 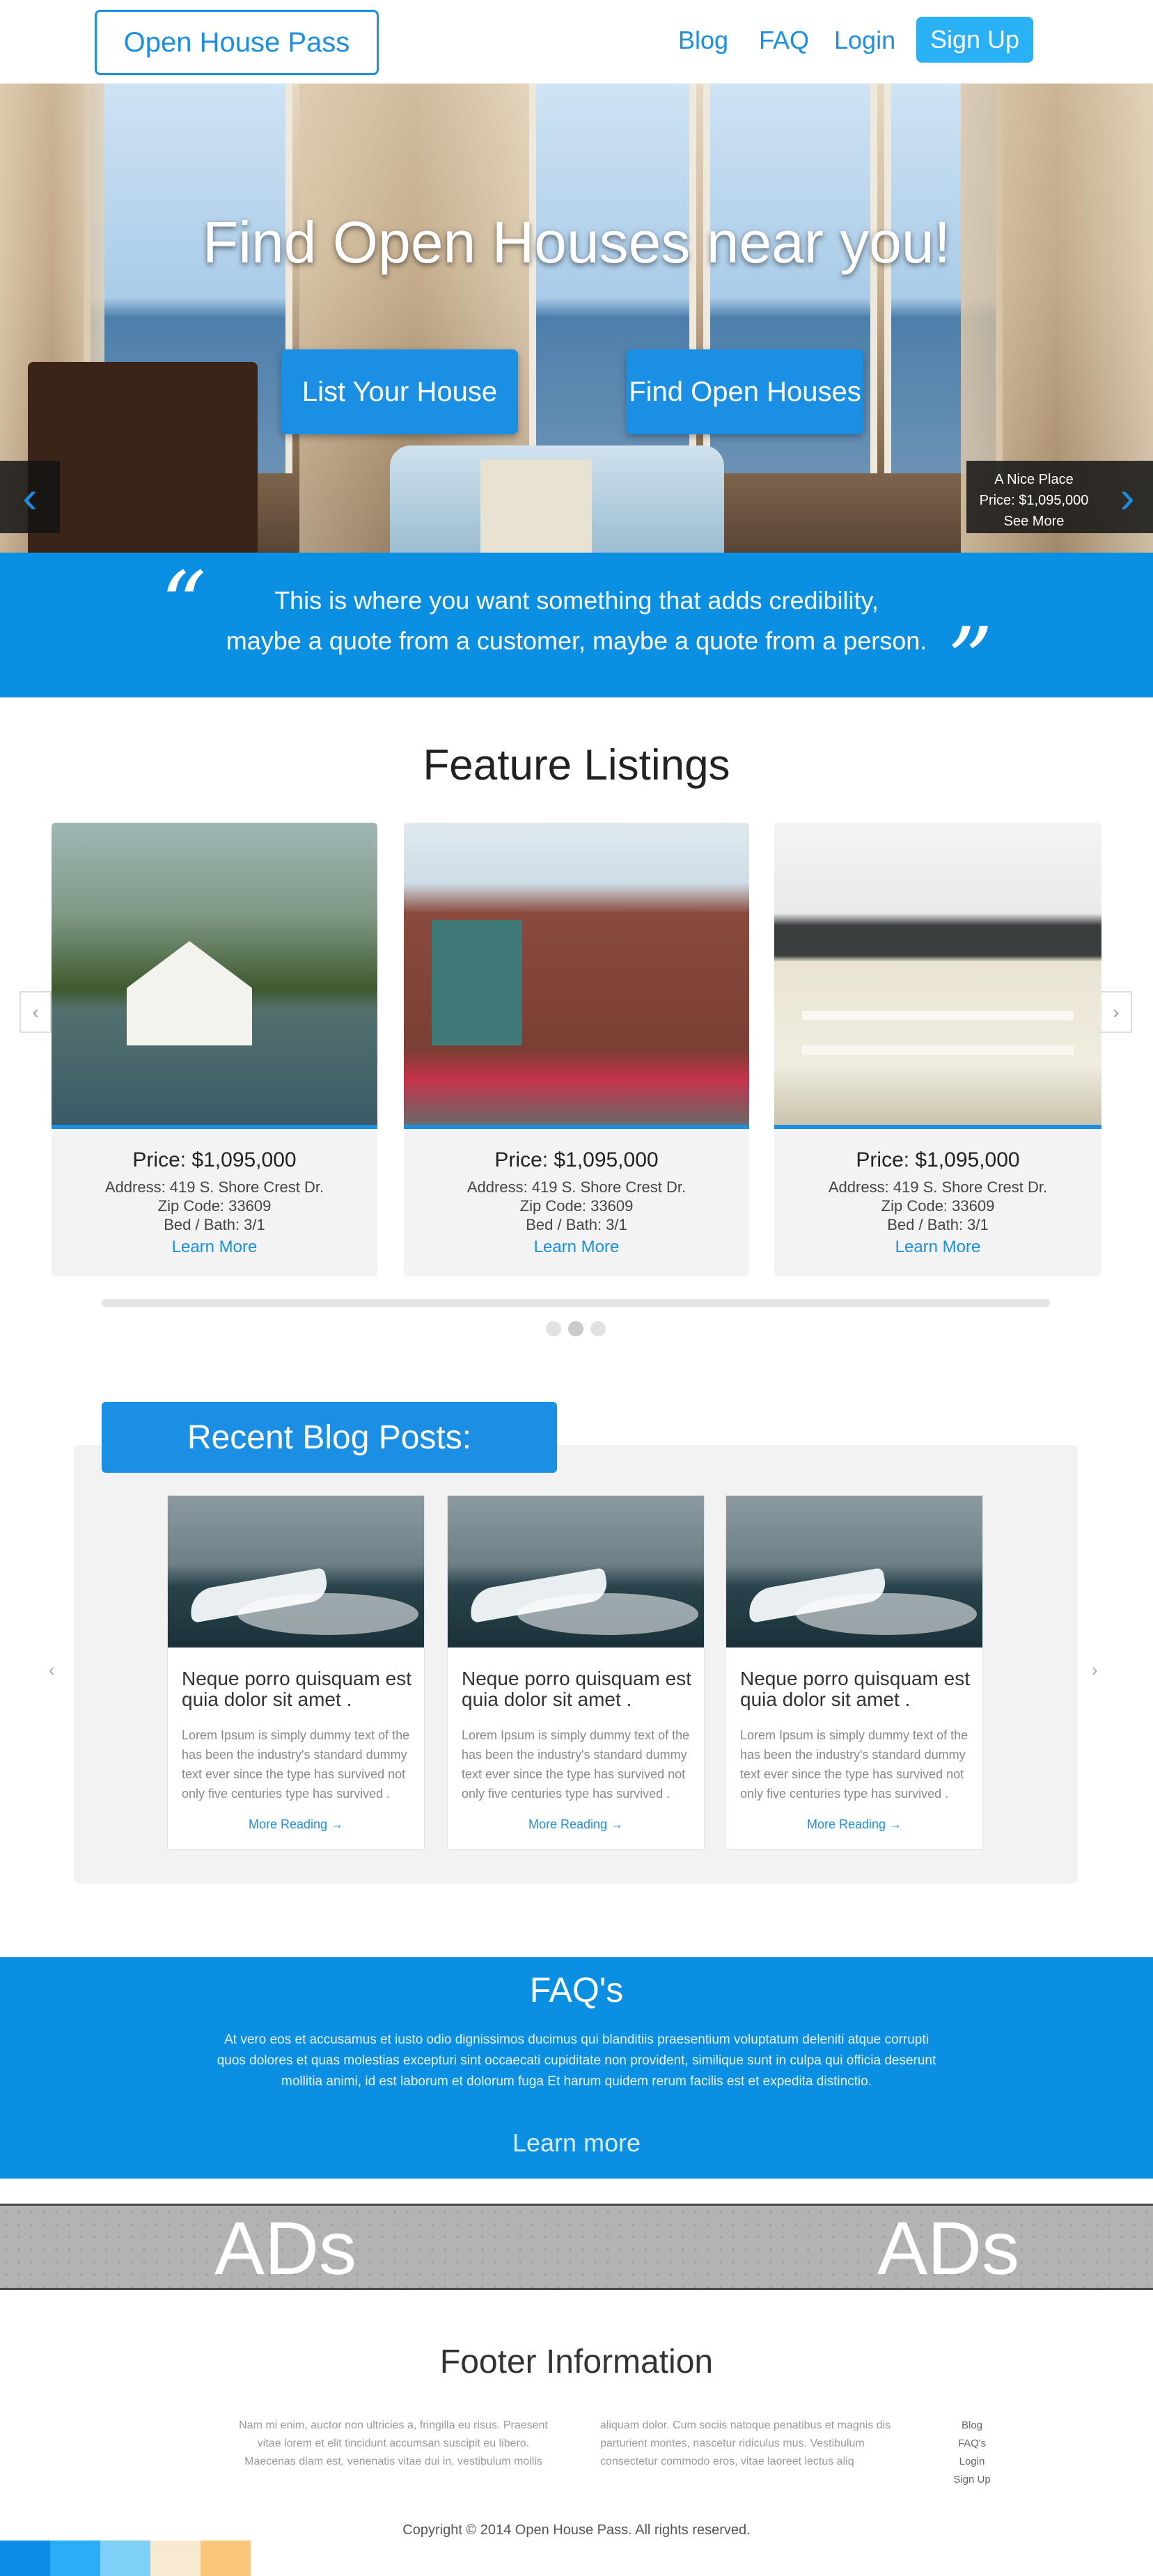 What do you see at coordinates (1034, 500) in the screenshot?
I see `tooltip-price: Price: $1,095,000` at bounding box center [1034, 500].